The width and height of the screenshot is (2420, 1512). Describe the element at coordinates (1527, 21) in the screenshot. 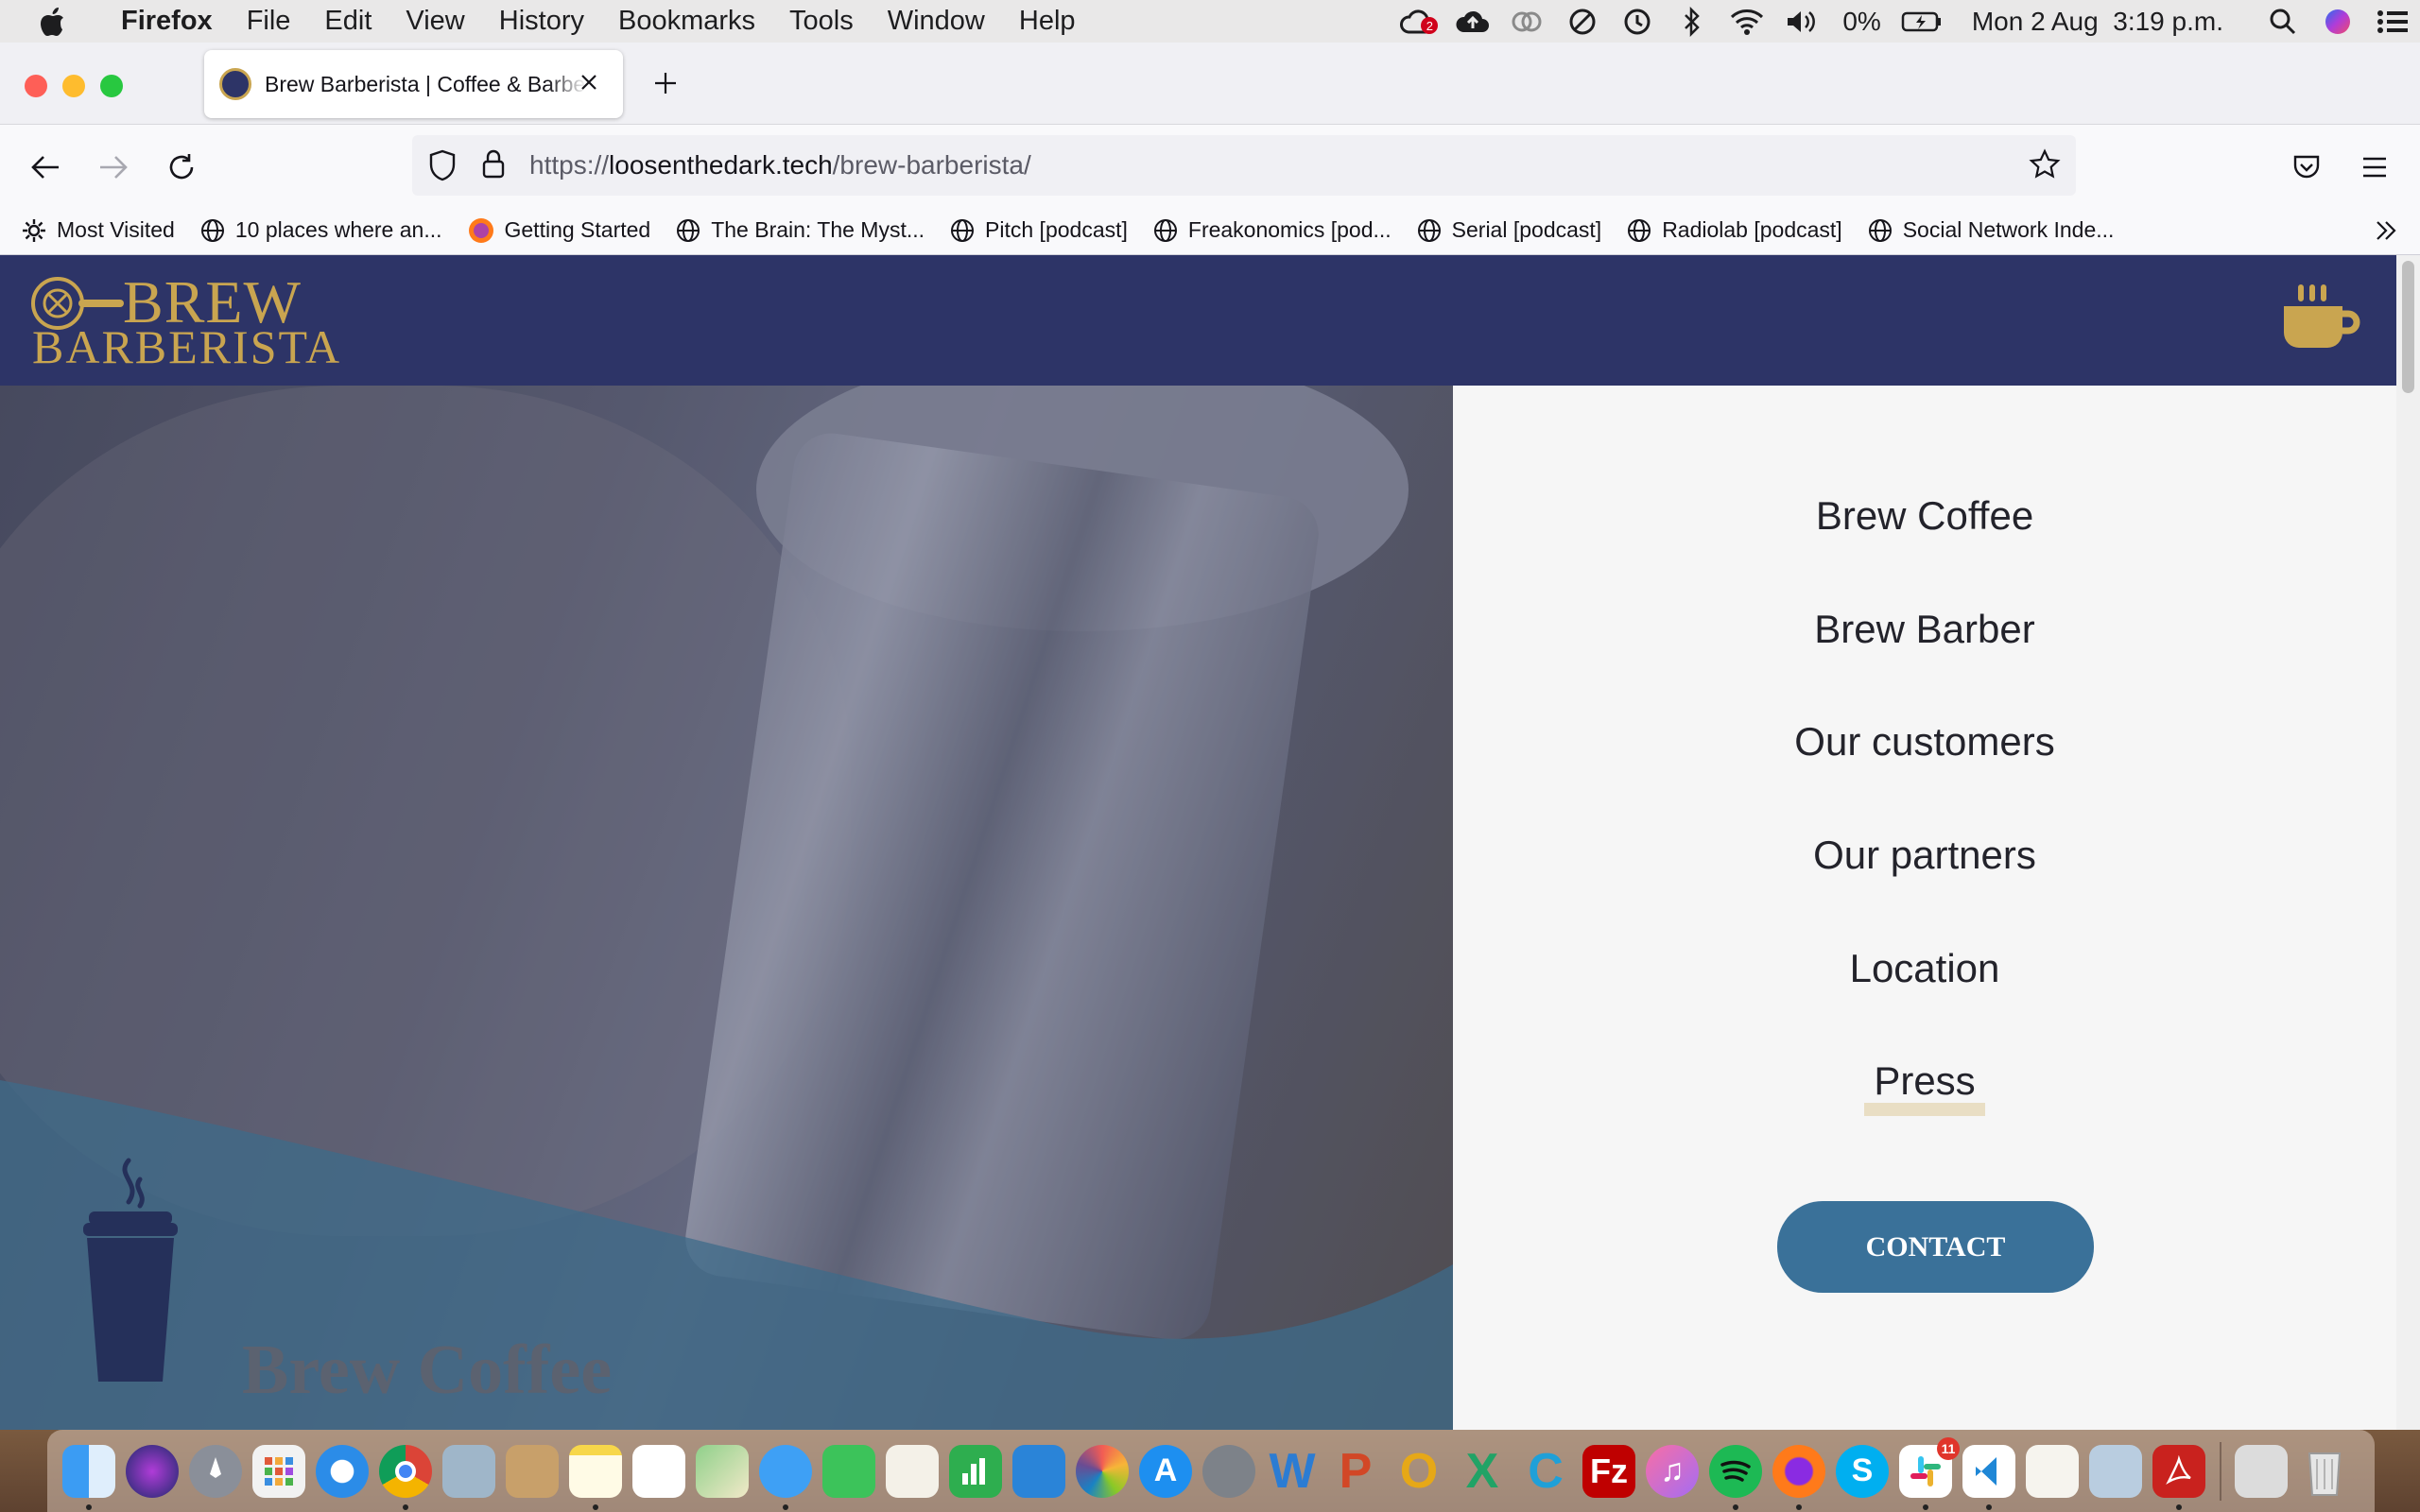

I see `creative-cloud-sync-icon` at that location.